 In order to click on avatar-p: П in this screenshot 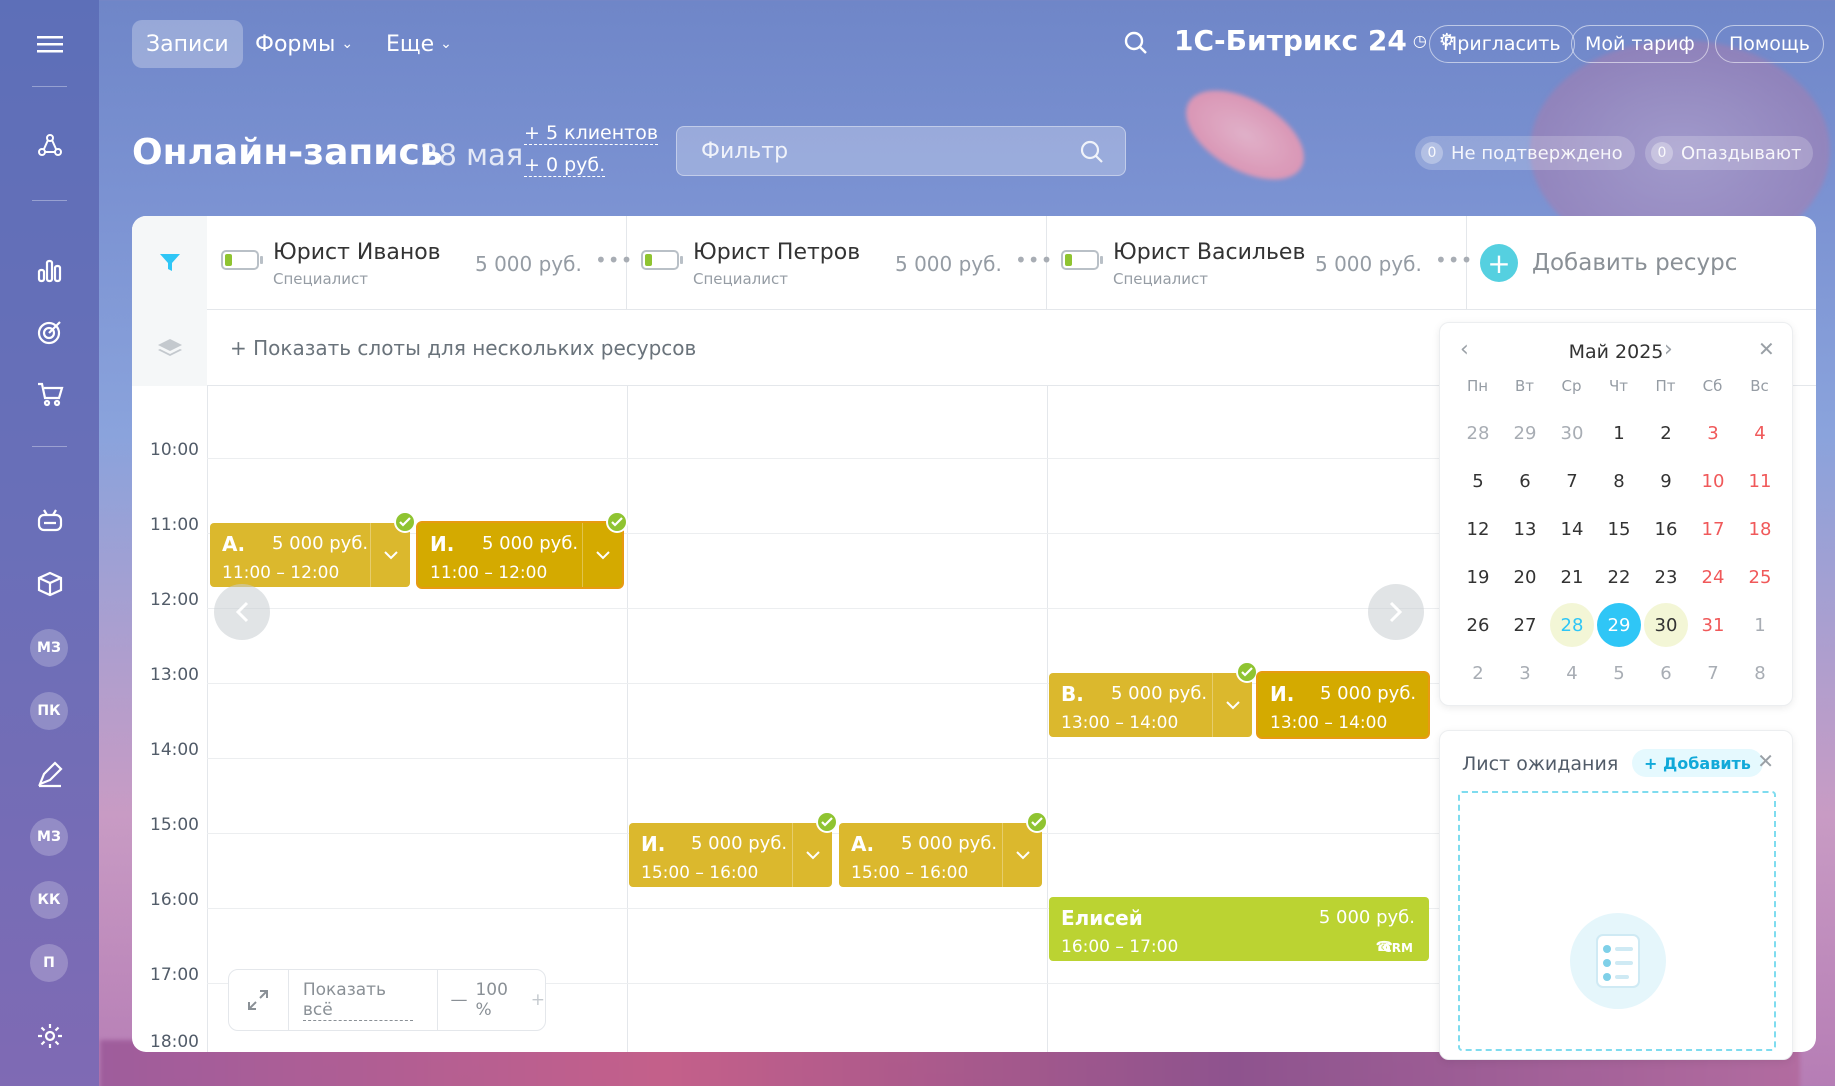, I will do `click(49, 963)`.